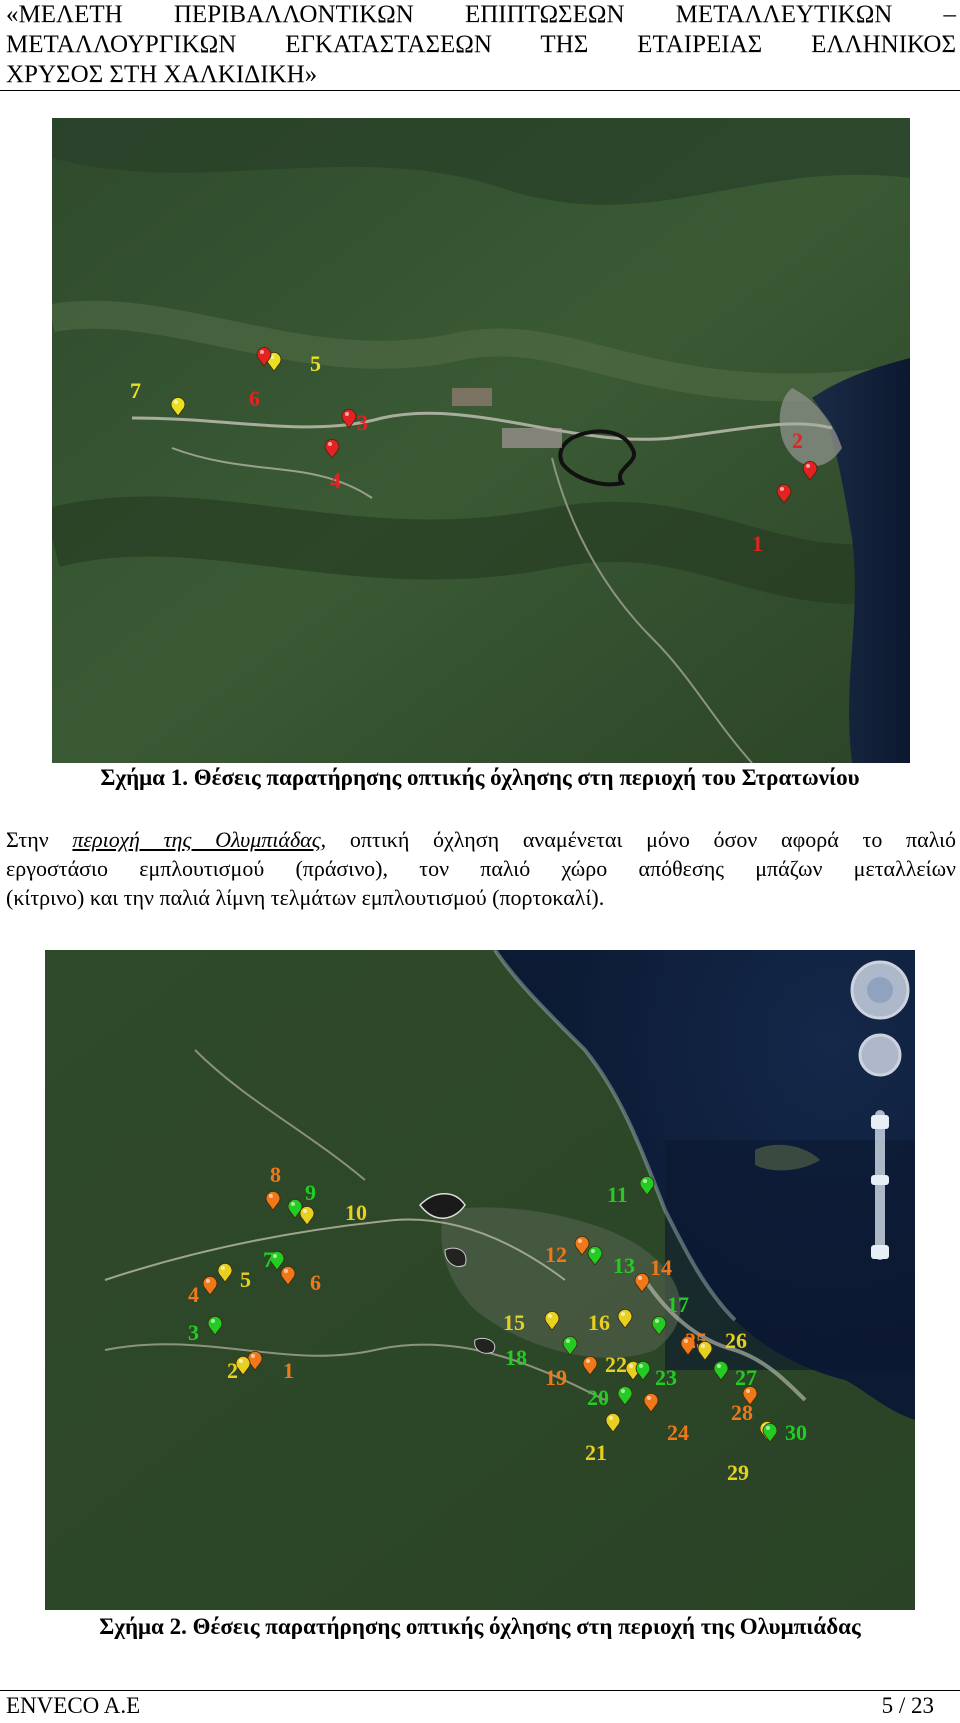  I want to click on figure1-label-3: 3, so click(362, 422).